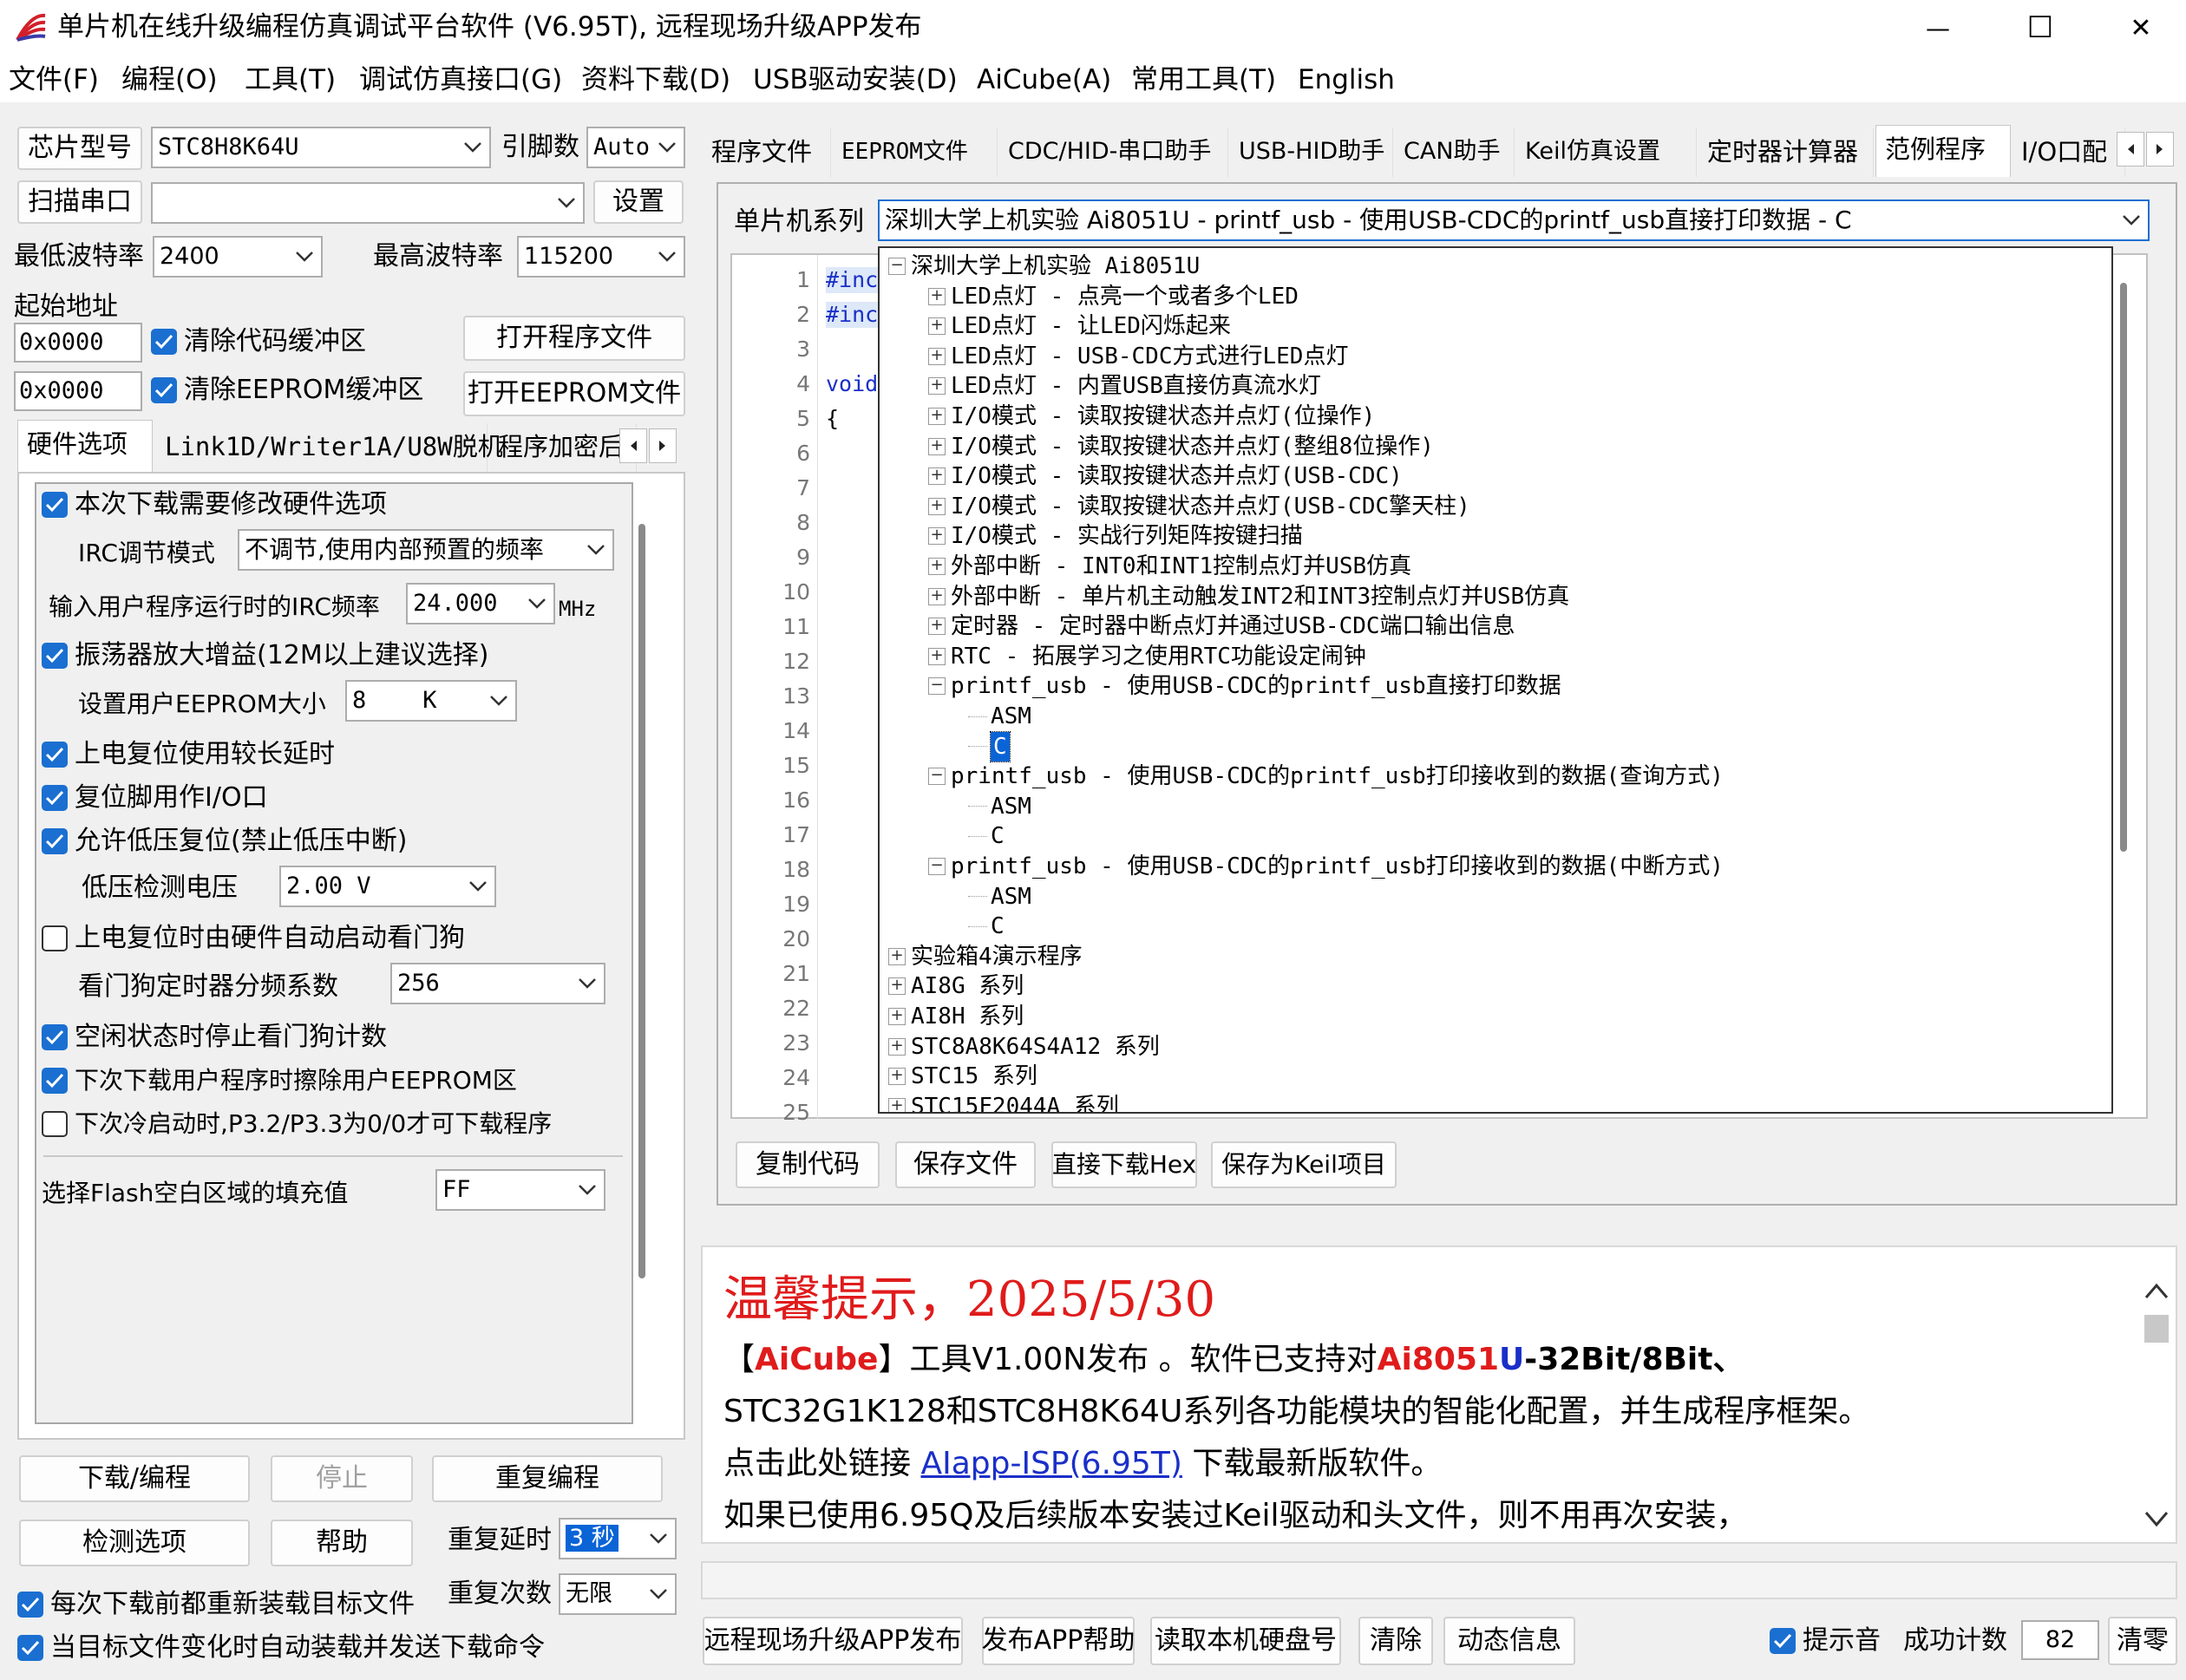  Describe the element at coordinates (1203, 79) in the screenshot. I see `menu-common-tools: 常用工具(T)` at that location.